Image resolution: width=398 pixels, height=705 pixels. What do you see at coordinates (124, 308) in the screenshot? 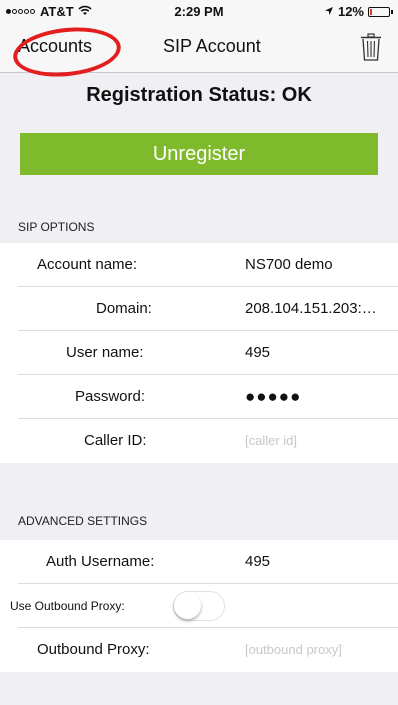
I see `domain-label: Domain:` at bounding box center [124, 308].